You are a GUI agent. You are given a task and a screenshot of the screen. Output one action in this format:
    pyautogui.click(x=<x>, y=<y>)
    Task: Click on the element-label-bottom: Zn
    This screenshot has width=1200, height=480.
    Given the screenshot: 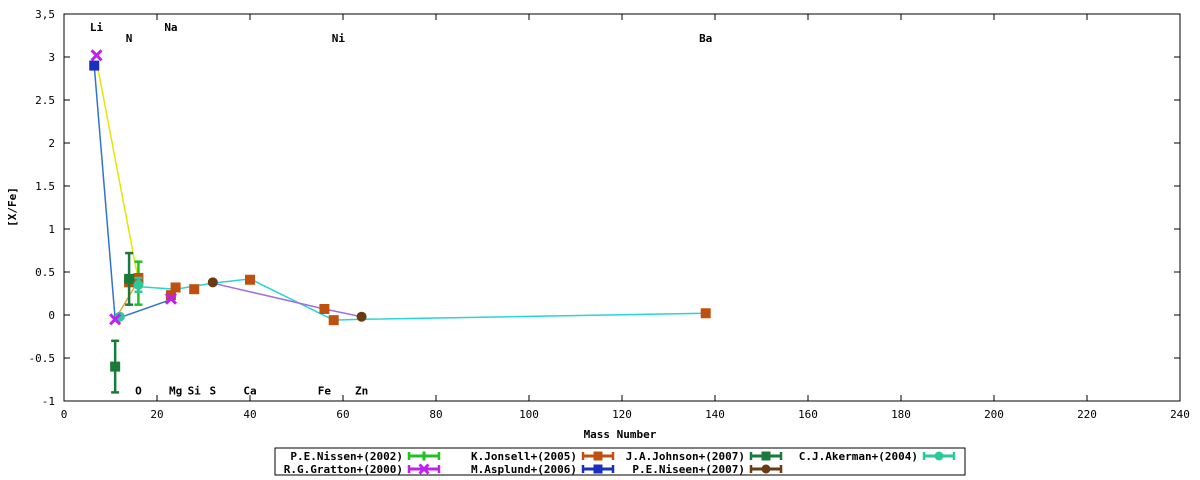 What is the action you would take?
    pyautogui.click(x=361, y=391)
    